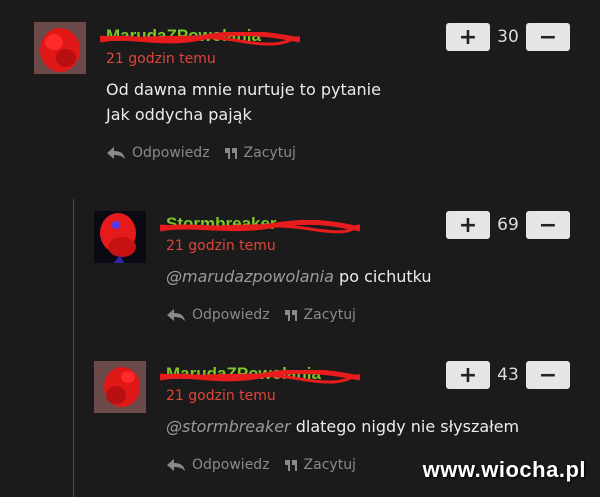 The image size is (600, 497). What do you see at coordinates (179, 114) in the screenshot?
I see `comment-line: Jak oddycha pająk` at bounding box center [179, 114].